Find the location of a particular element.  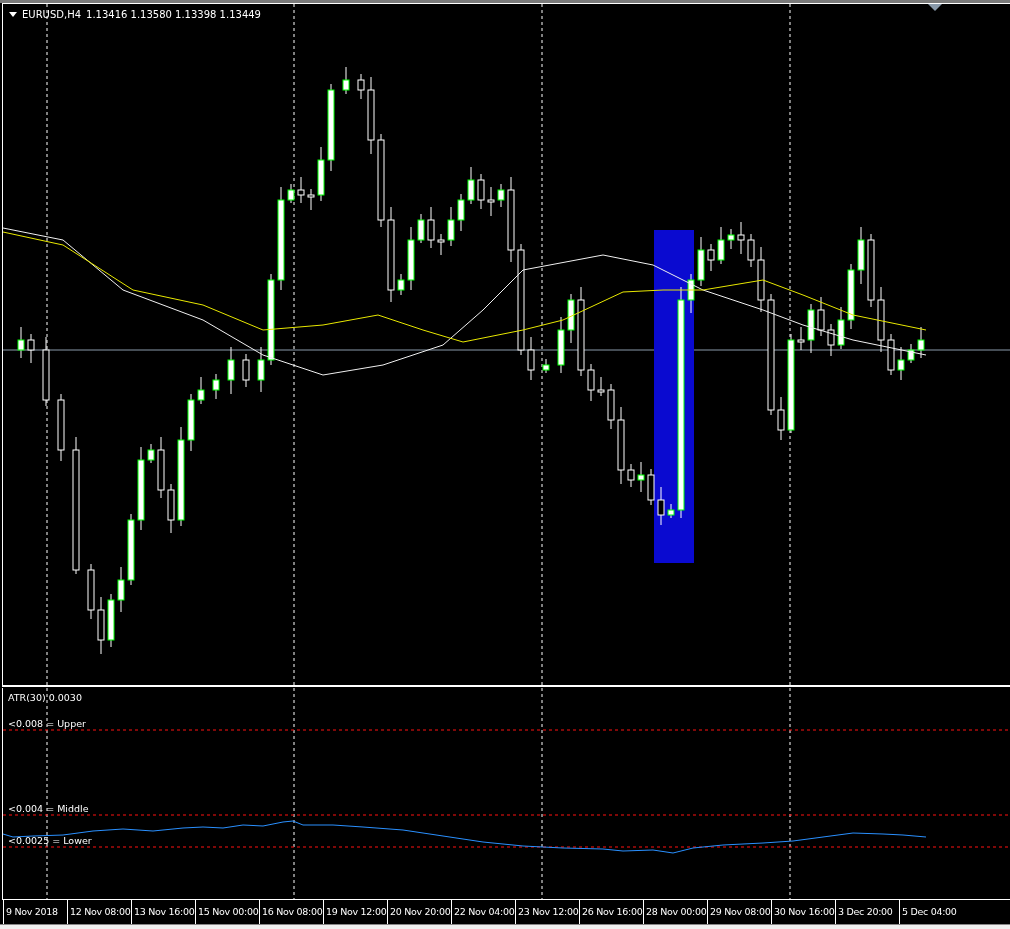

indicator-title: ATR(30) 0.0030 is located at coordinates (45, 698).